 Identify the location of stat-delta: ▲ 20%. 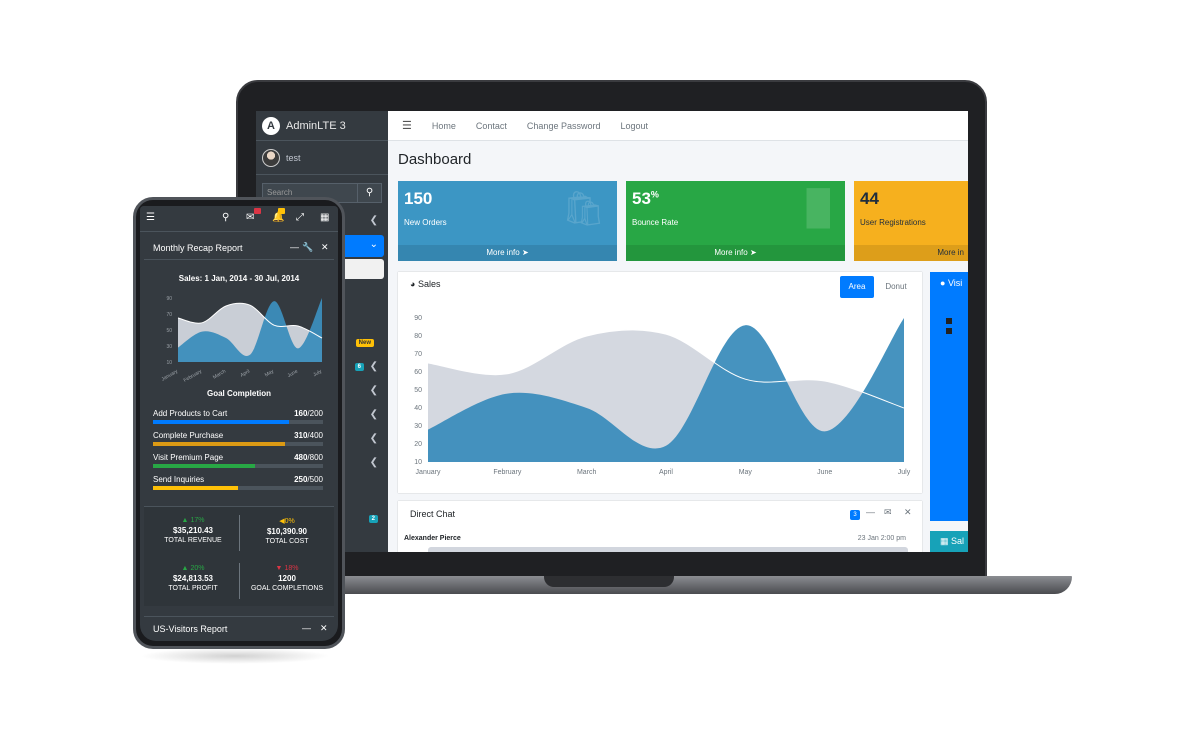
(193, 568).